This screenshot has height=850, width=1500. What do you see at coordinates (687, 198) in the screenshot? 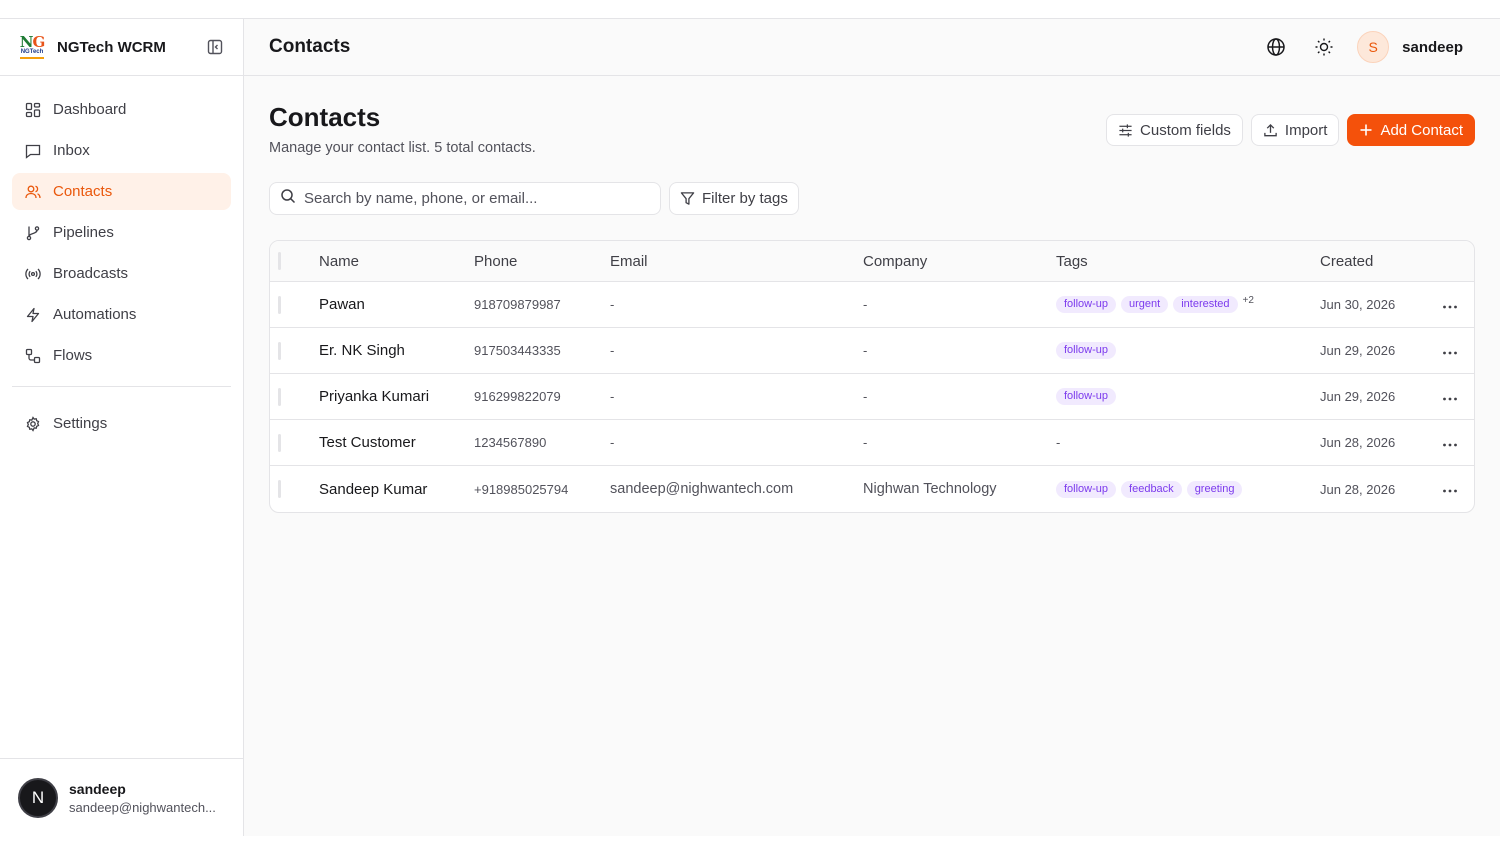
I see `filter-icon` at bounding box center [687, 198].